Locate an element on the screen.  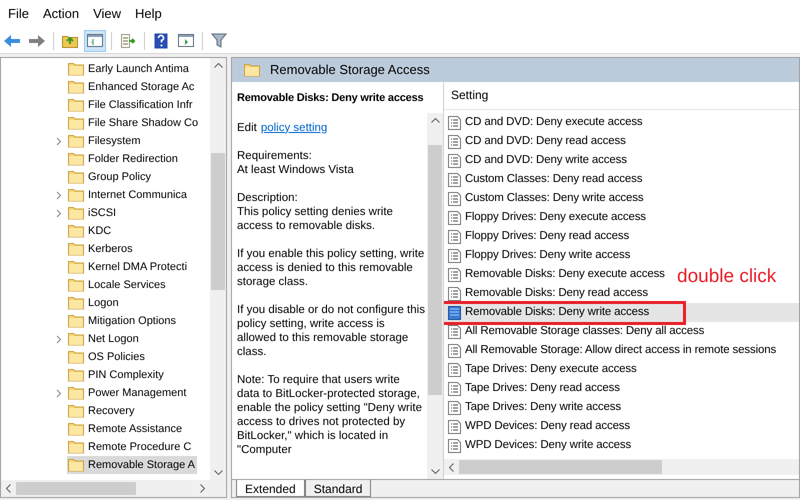
tree-item: Remote Procedure C is located at coordinates (130, 447).